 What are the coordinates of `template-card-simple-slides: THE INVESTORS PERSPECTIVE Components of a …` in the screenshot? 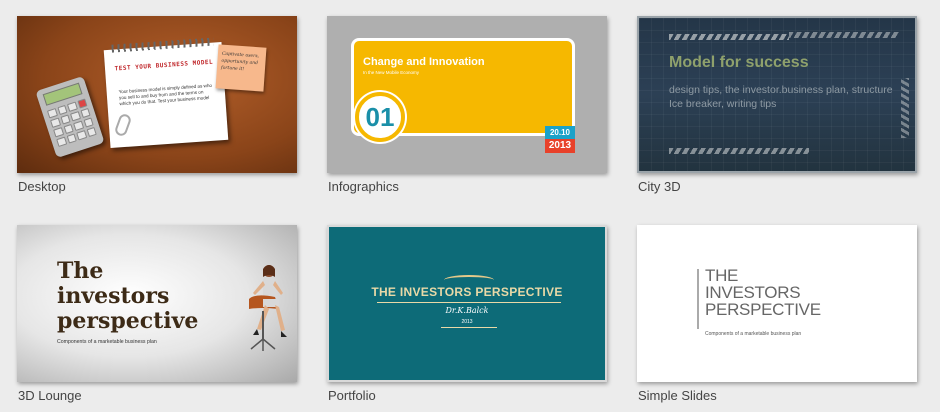 It's located at (777, 314).